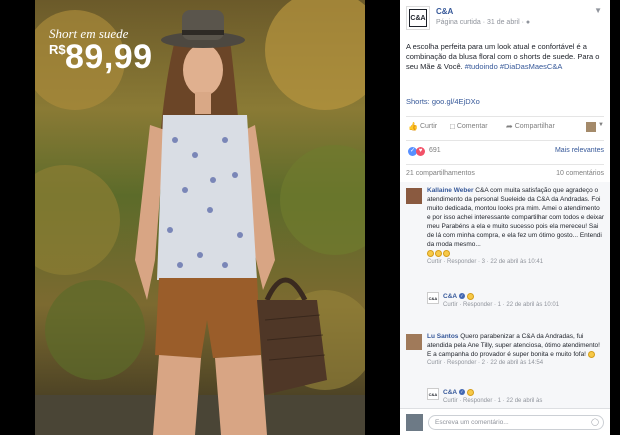 The image size is (620, 435). Describe the element at coordinates (493, 401) in the screenshot. I see `reply-meta: Curtir · Responder · 1 · 22 de abril às` at that location.